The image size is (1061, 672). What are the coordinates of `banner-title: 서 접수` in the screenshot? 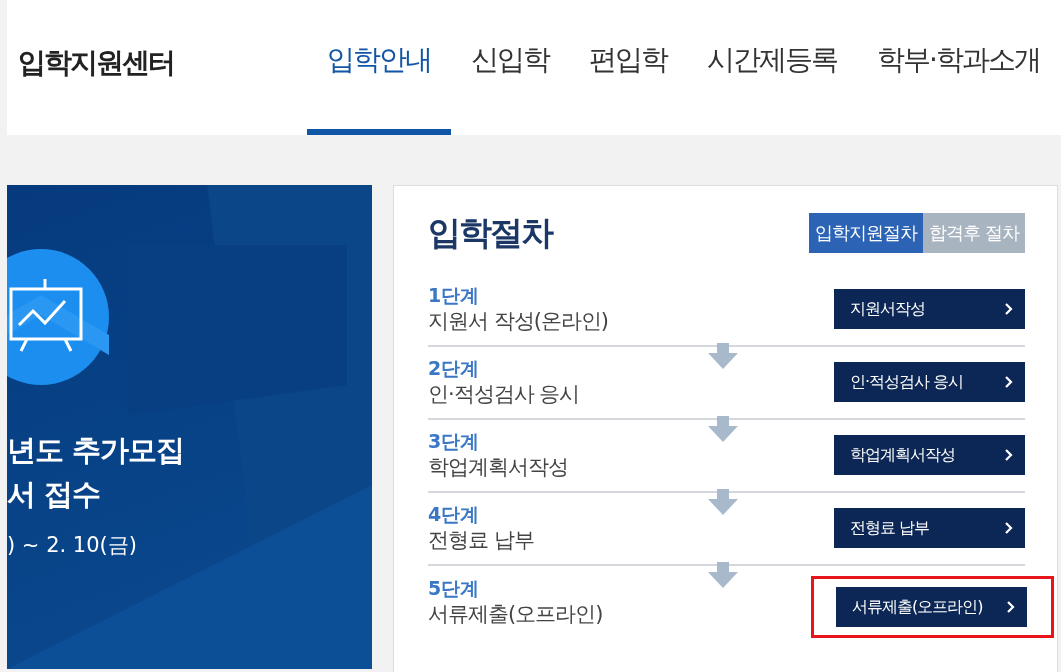 It's located at (54, 494).